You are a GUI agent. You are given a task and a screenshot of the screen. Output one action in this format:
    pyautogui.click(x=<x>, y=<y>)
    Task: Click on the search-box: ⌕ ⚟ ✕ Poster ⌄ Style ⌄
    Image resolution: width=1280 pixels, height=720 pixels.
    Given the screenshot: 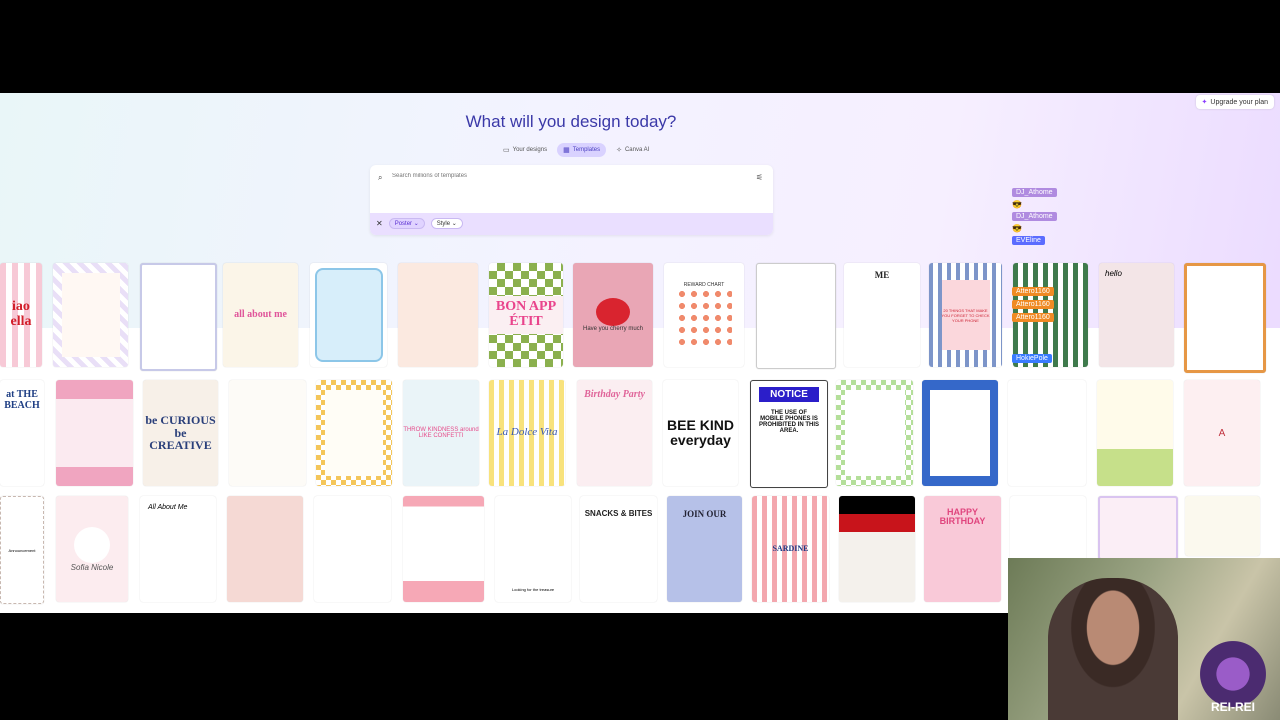 What is the action you would take?
    pyautogui.click(x=571, y=200)
    